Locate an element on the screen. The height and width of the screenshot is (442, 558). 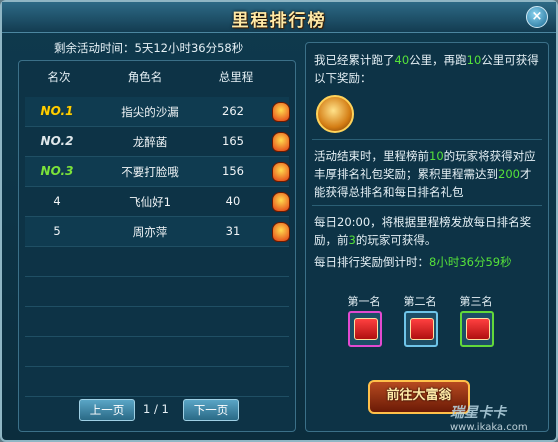
rank-number: 5 is located at coordinates (57, 231).